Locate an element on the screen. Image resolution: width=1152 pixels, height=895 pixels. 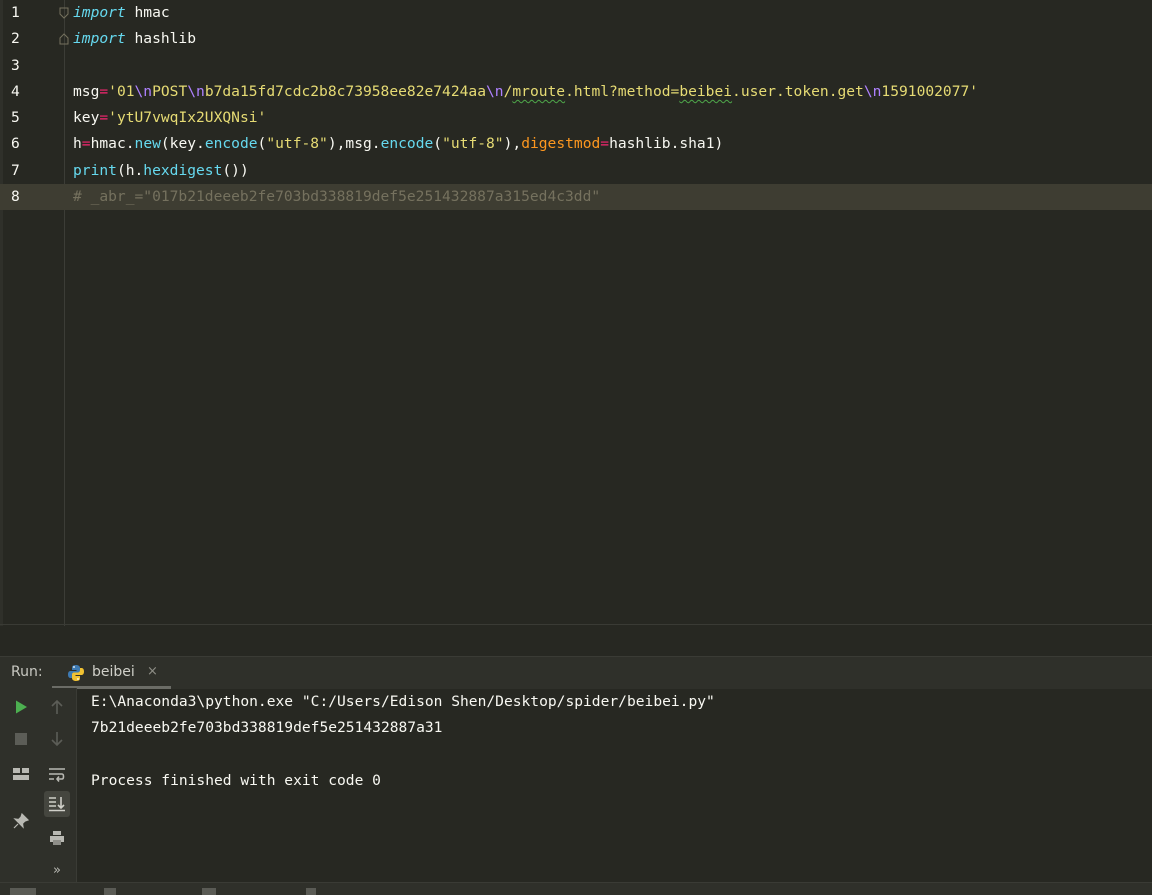
line-number: 1 is located at coordinates (15, 12).